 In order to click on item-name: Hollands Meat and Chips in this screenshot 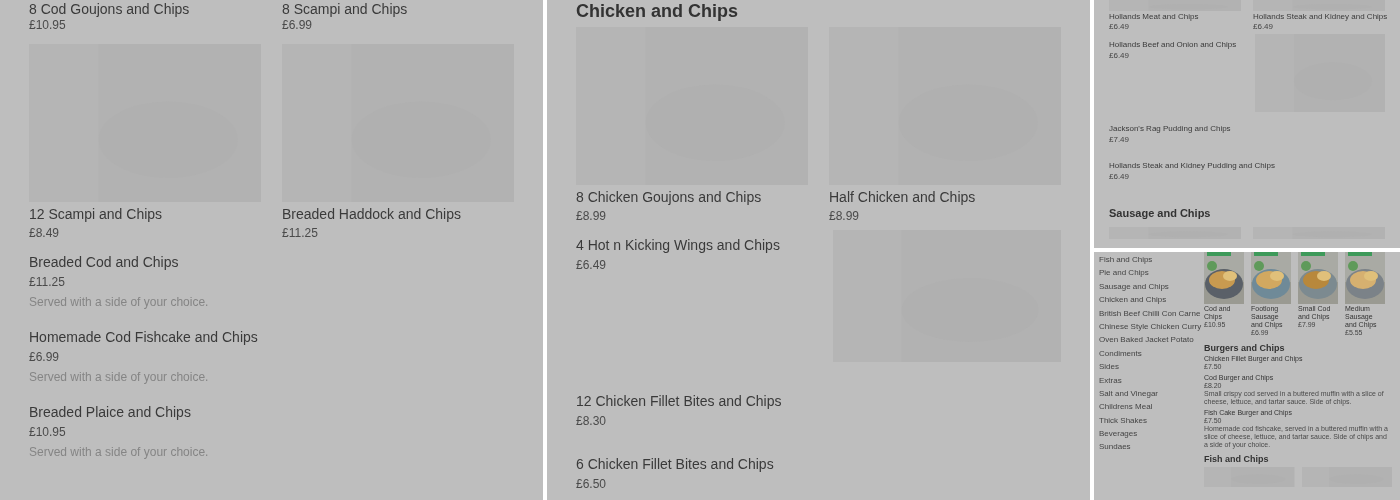, I will do `click(1154, 17)`.